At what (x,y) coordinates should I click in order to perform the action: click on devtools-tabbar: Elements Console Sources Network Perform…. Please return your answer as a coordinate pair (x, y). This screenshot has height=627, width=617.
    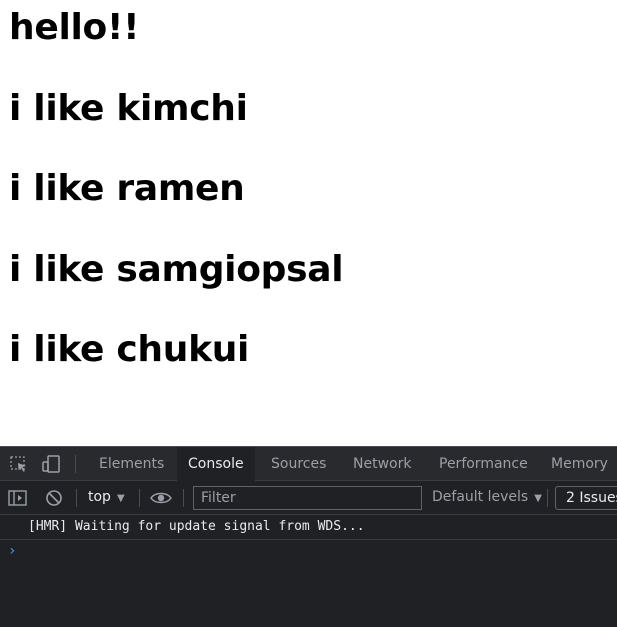
    Looking at the image, I should click on (308, 463).